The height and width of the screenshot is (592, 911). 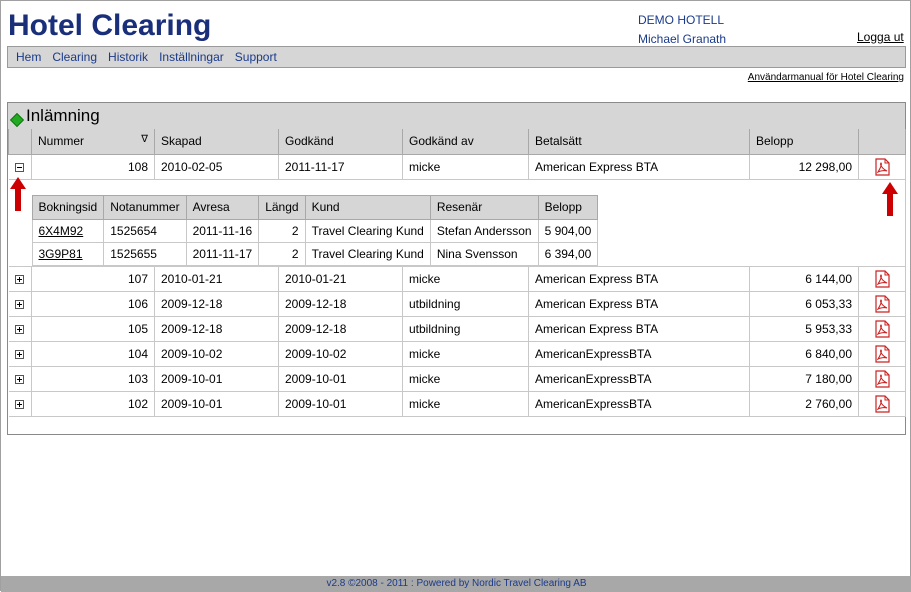 I want to click on booking-belopp: 5 904,00, so click(x=568, y=230).